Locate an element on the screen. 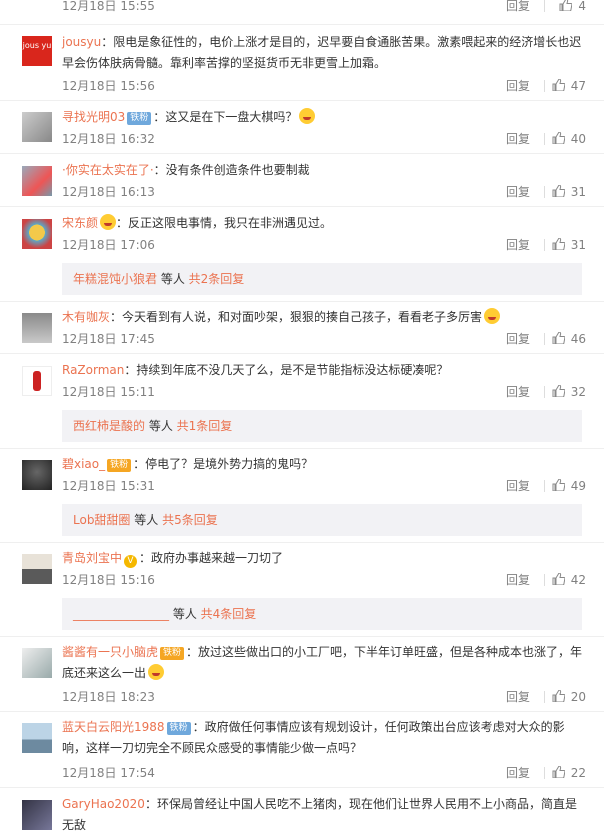  username: 宋东颜 is located at coordinates (80, 223).